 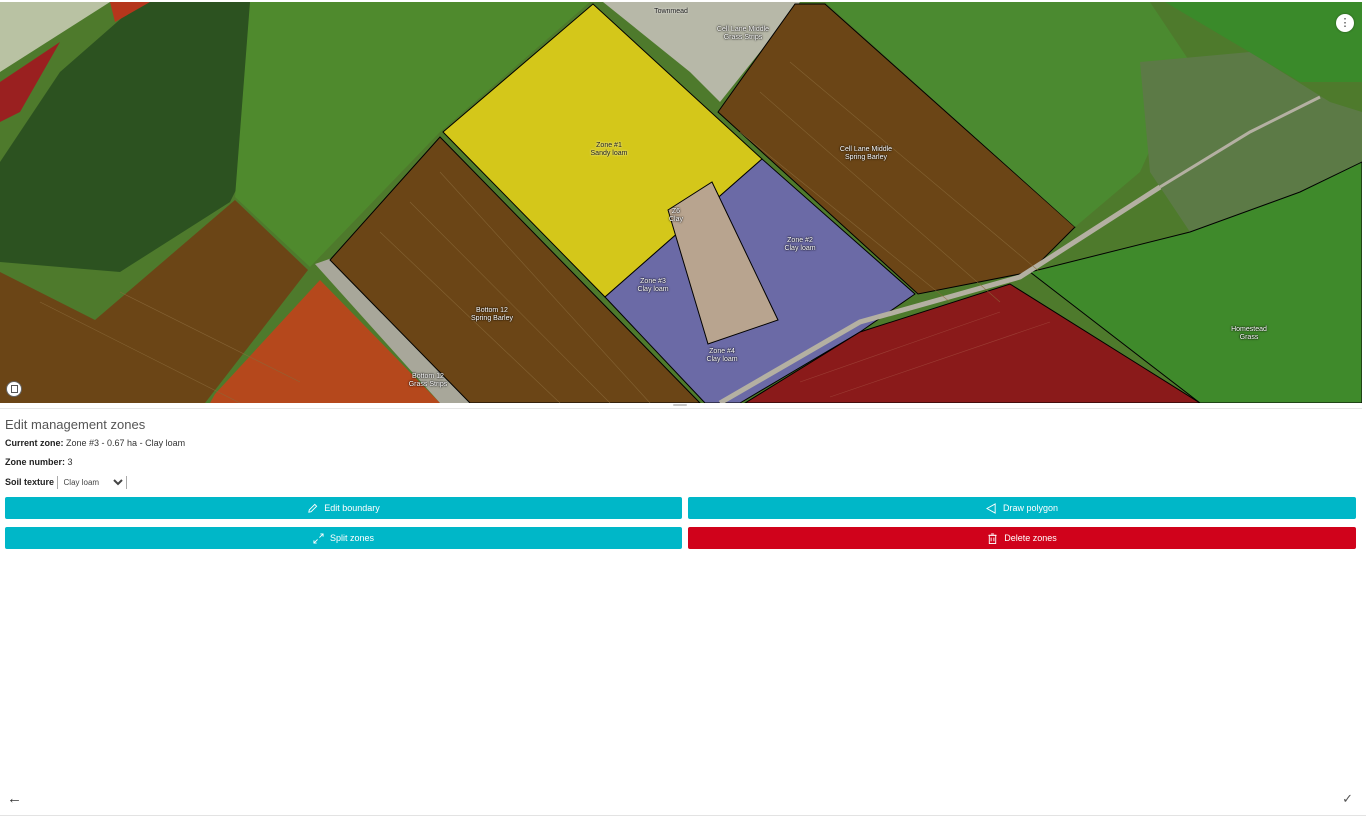 I want to click on pencil-icon, so click(x=313, y=508).